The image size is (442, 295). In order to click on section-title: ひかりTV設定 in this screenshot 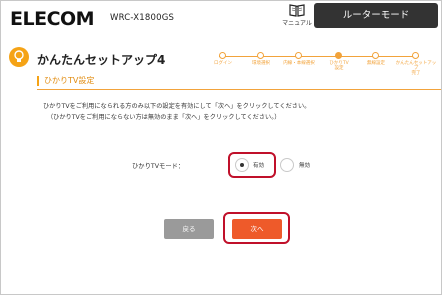, I will do `click(69, 80)`.